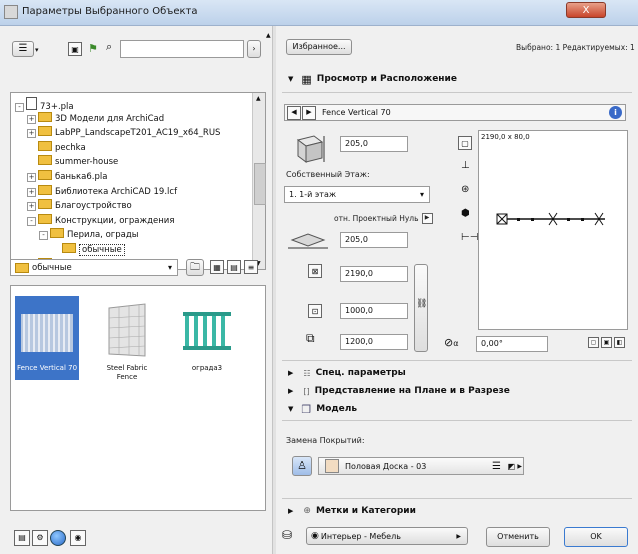 This screenshot has height=554, width=638. What do you see at coordinates (95, 117) in the screenshot?
I see `tree-item: +3D Модели для ArchiCad` at bounding box center [95, 117].